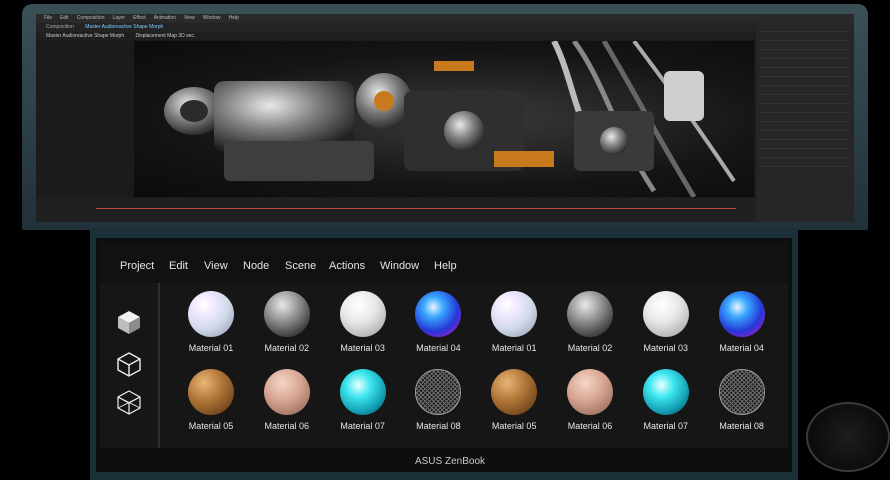 Image resolution: width=890 pixels, height=480 pixels. What do you see at coordinates (300, 266) in the screenshot?
I see `menu-scene: Scene` at bounding box center [300, 266].